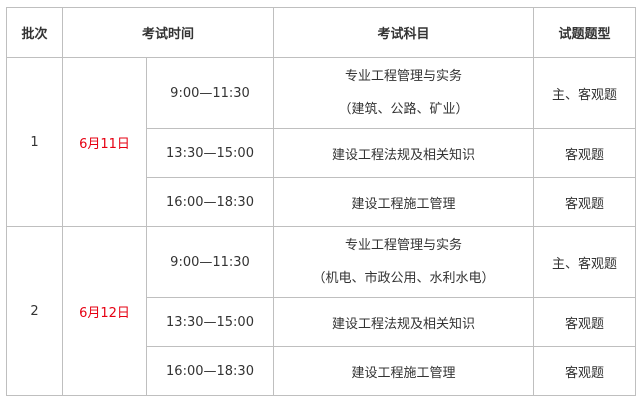 Image resolution: width=641 pixels, height=409 pixels. Describe the element at coordinates (104, 311) in the screenshot. I see `exam-date: 6月12日` at that location.